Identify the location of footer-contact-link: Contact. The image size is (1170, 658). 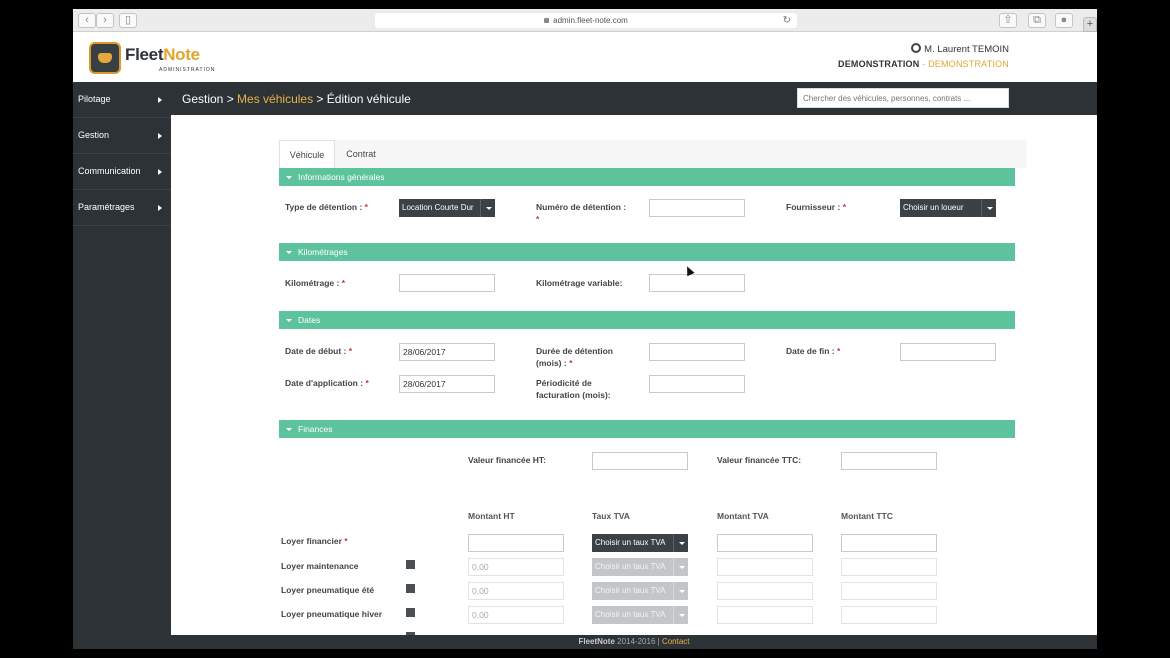
(676, 641).